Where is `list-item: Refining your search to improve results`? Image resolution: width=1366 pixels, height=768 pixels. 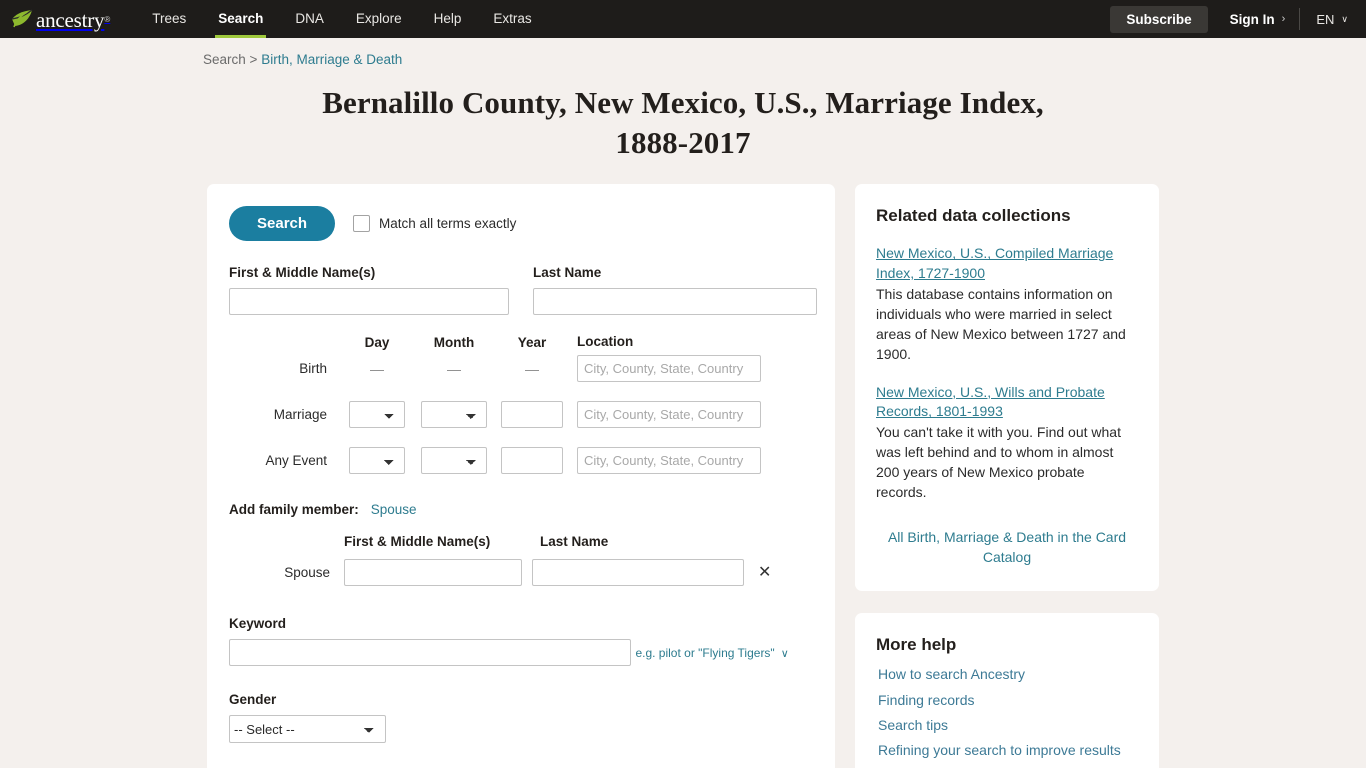
list-item: Refining your search to improve results is located at coordinates (1008, 750).